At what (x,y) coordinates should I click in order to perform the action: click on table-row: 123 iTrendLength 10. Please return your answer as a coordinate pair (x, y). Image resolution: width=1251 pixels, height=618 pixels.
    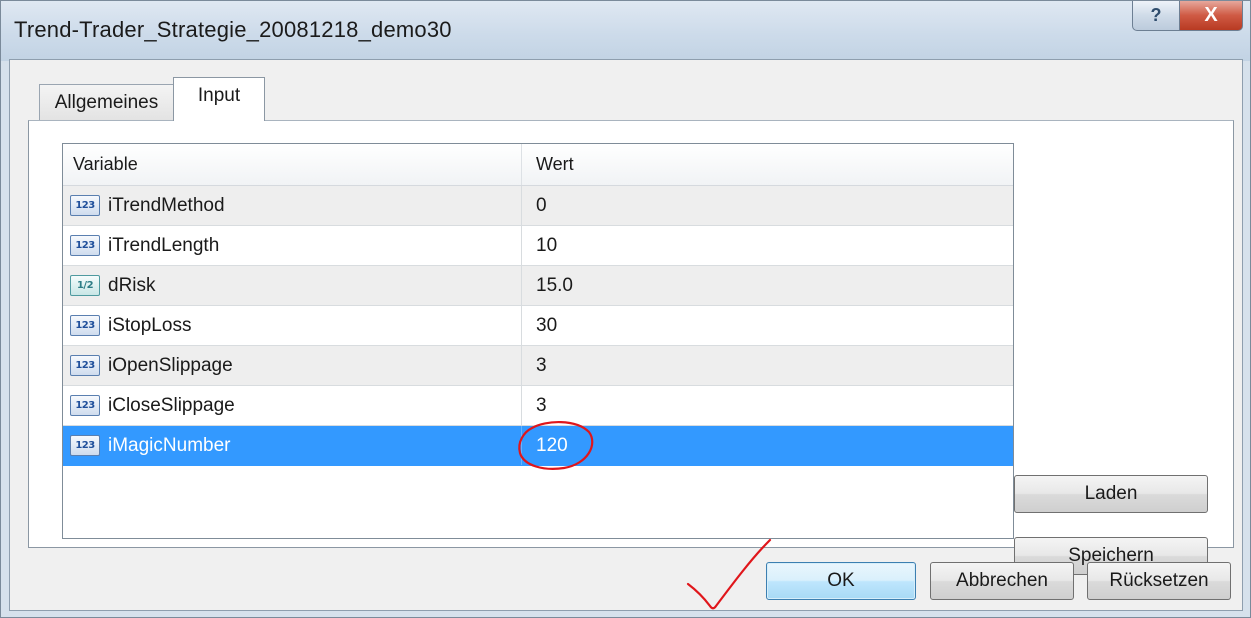
    Looking at the image, I should click on (538, 246).